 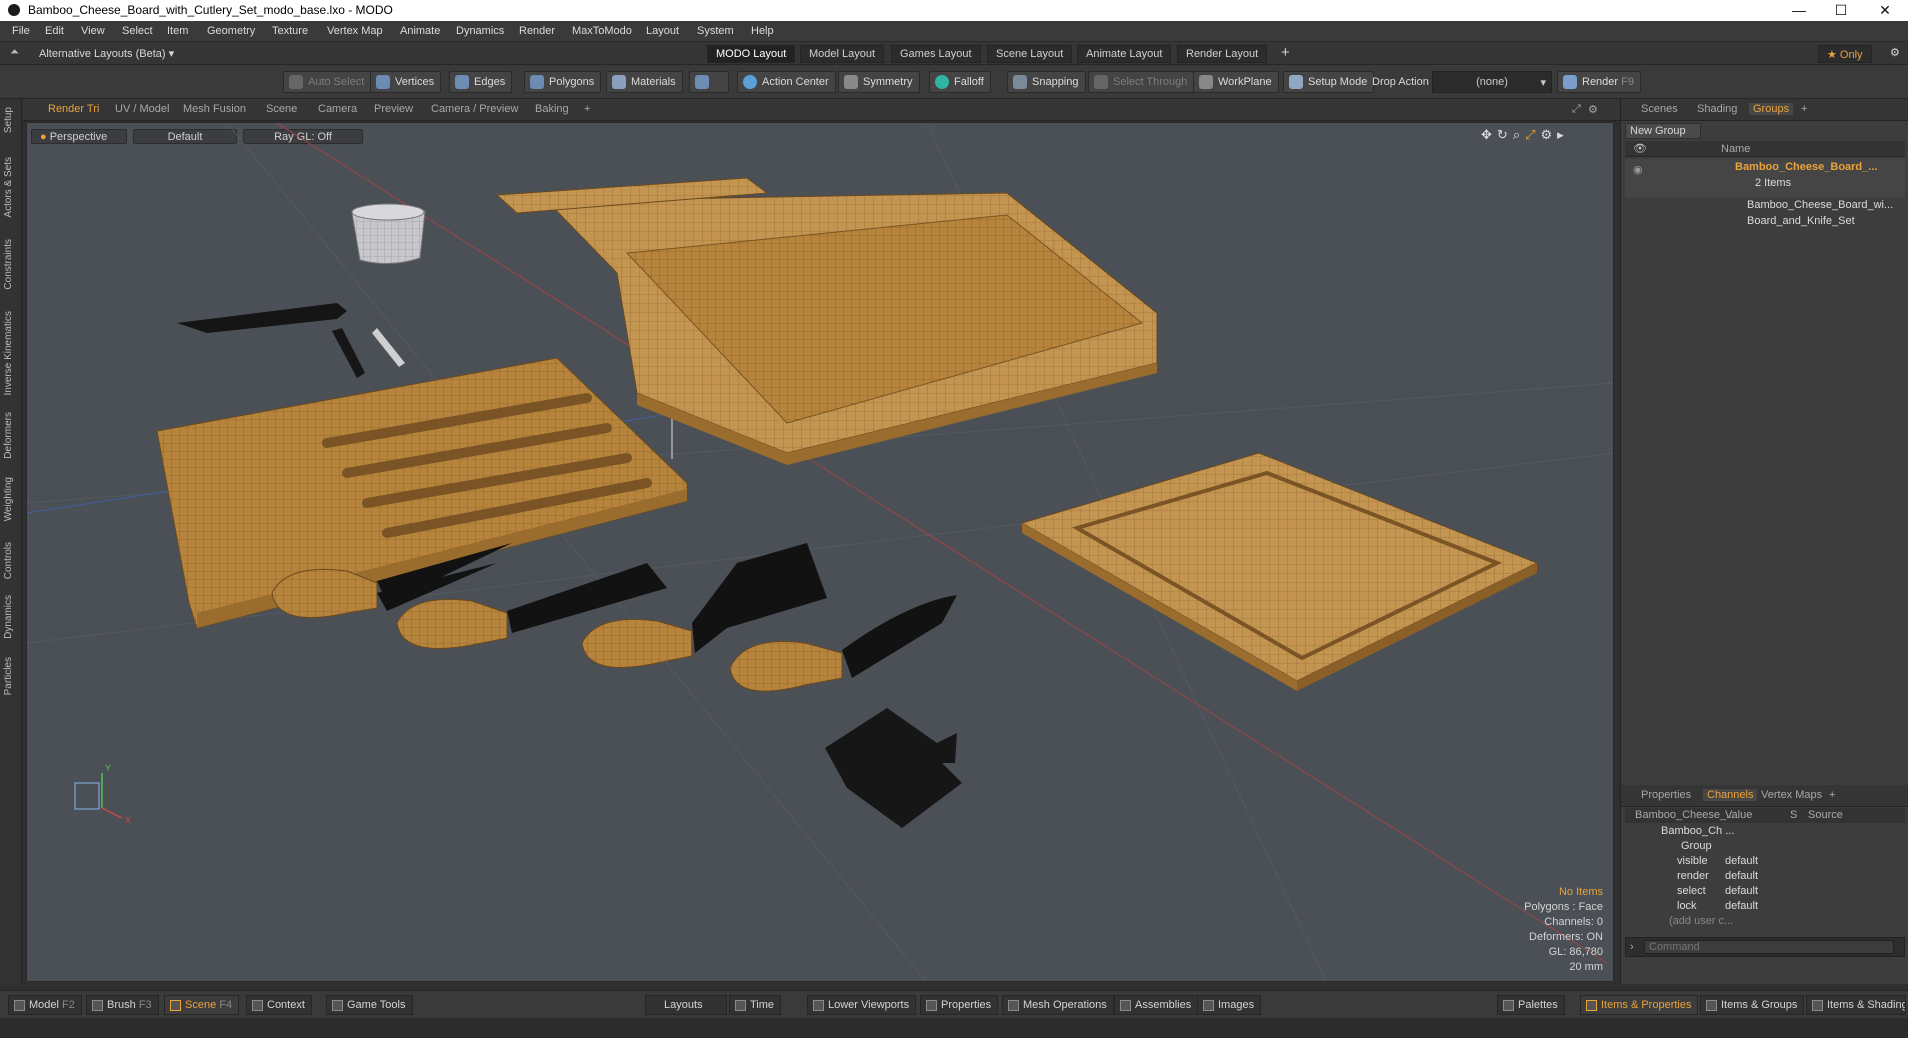 I want to click on menu-help: Help, so click(x=762, y=31).